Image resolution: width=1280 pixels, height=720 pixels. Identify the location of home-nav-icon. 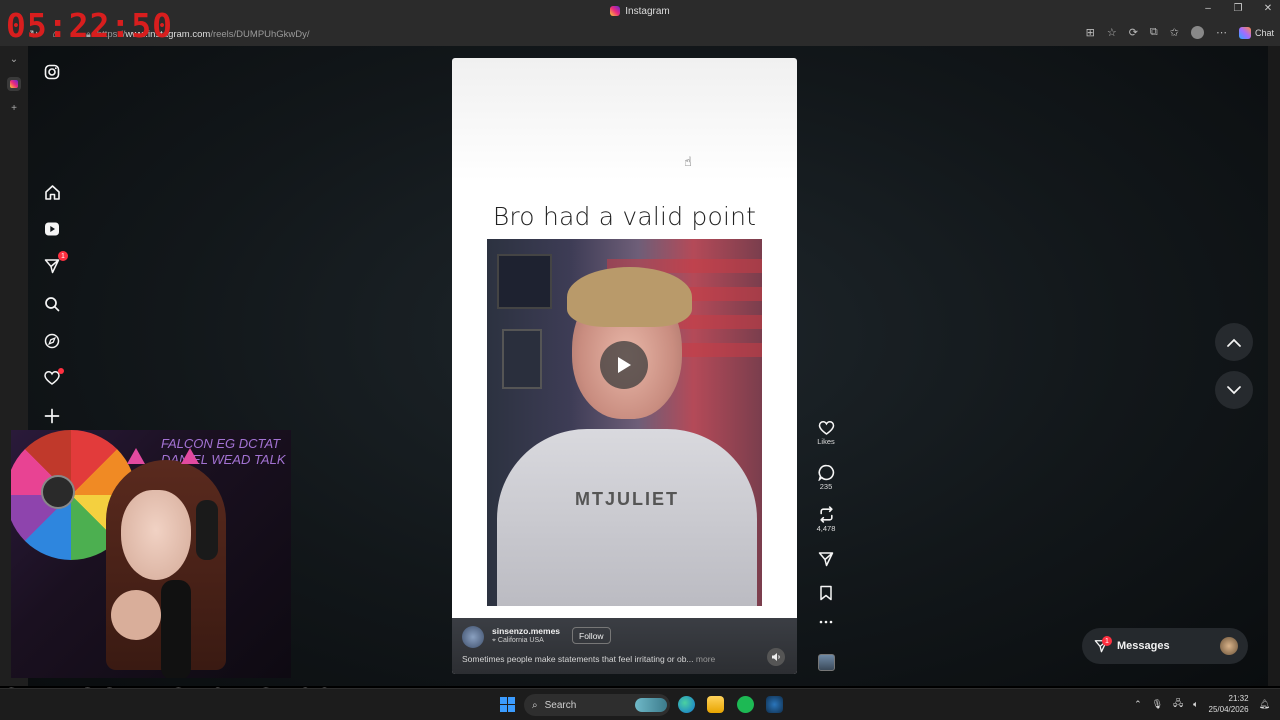
(52, 192).